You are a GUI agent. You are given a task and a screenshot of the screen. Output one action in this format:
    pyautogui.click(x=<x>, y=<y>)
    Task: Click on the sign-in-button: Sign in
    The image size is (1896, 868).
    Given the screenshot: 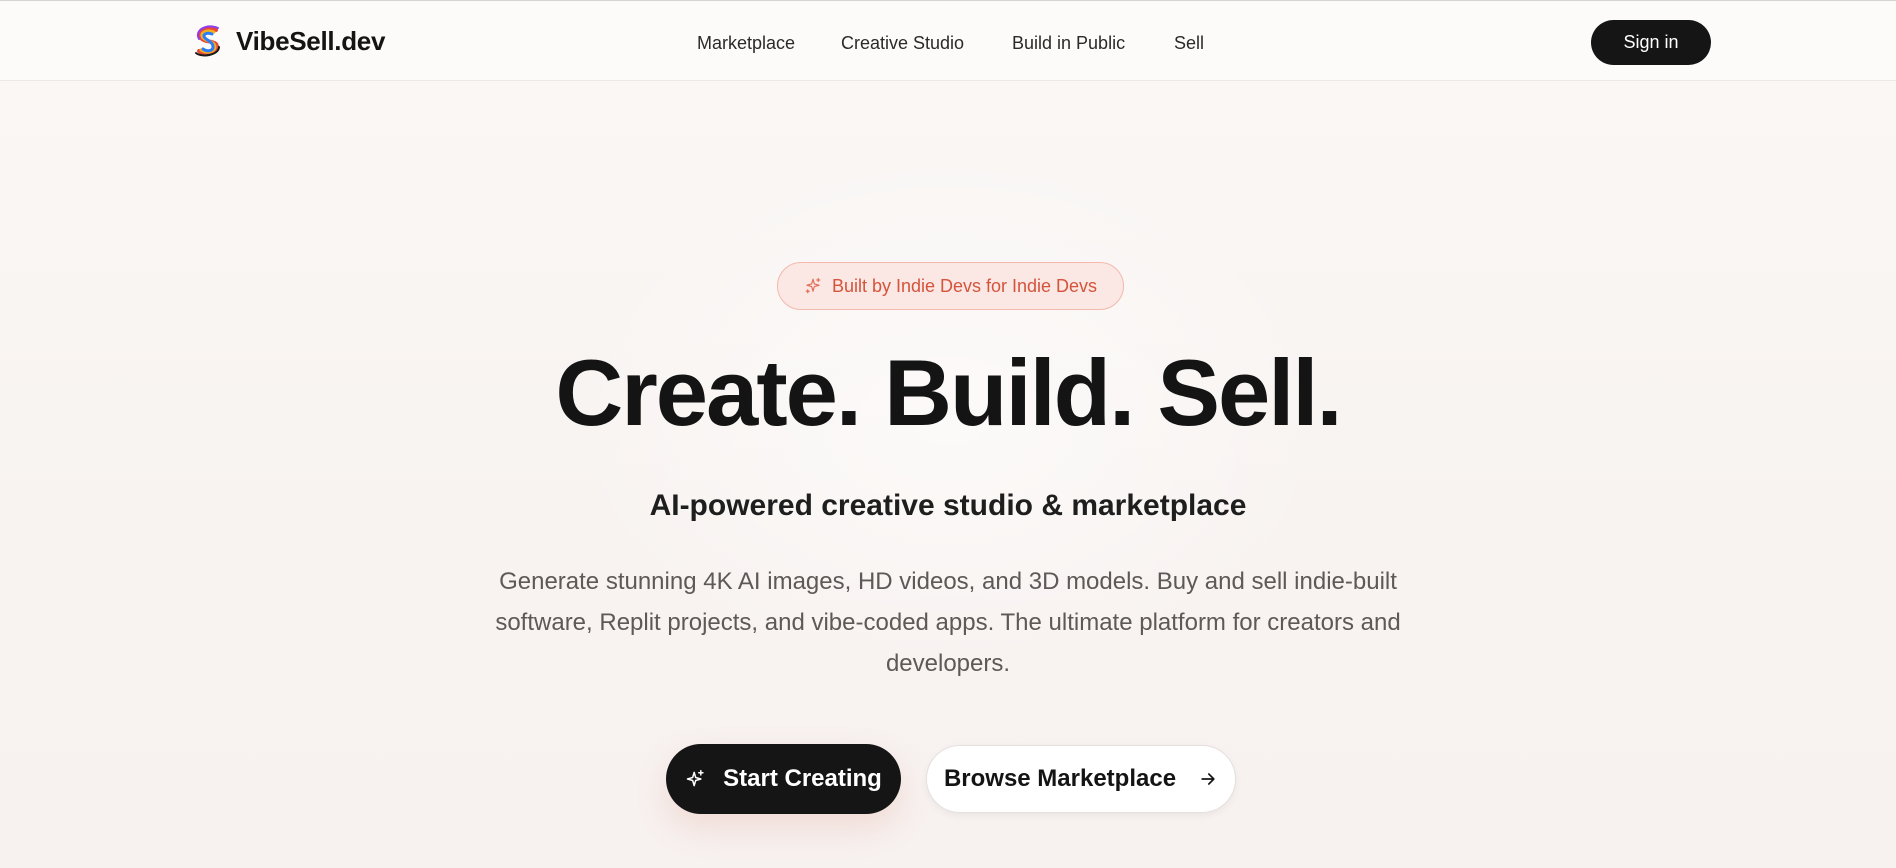 What is the action you would take?
    pyautogui.click(x=1651, y=42)
    